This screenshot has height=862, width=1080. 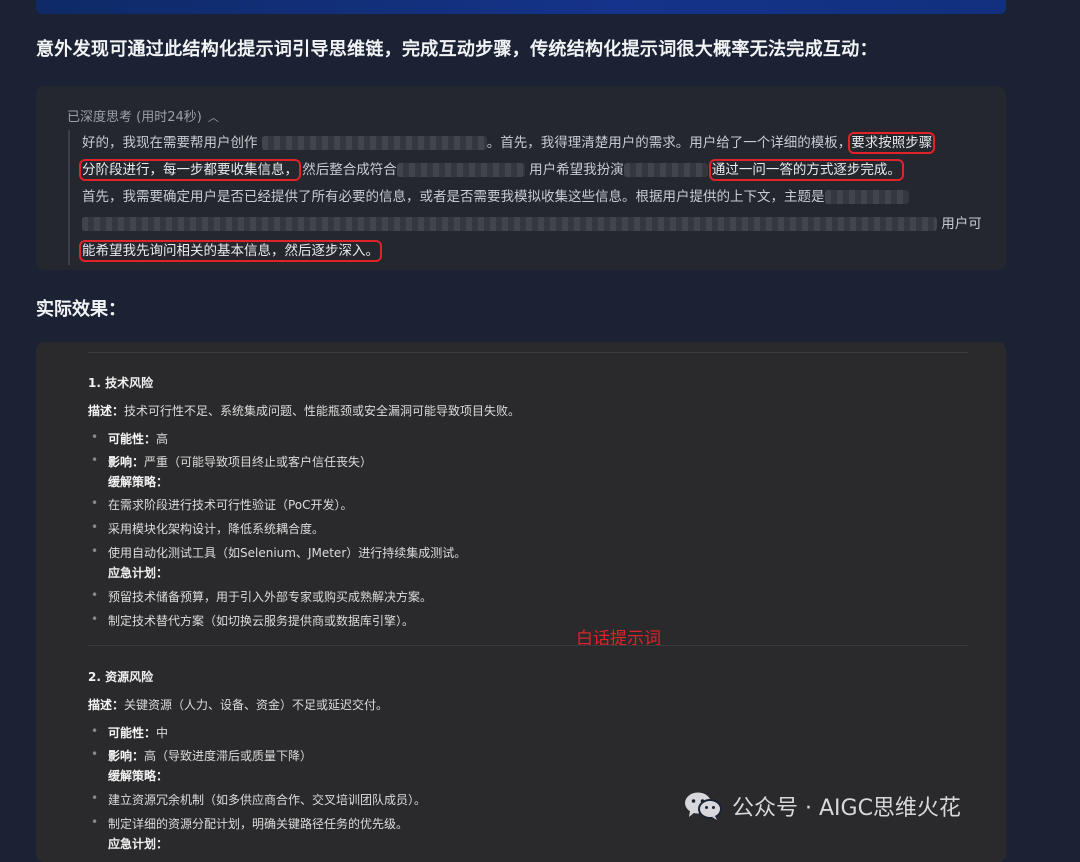 I want to click on thinking-line: 用户可, so click(x=547, y=224).